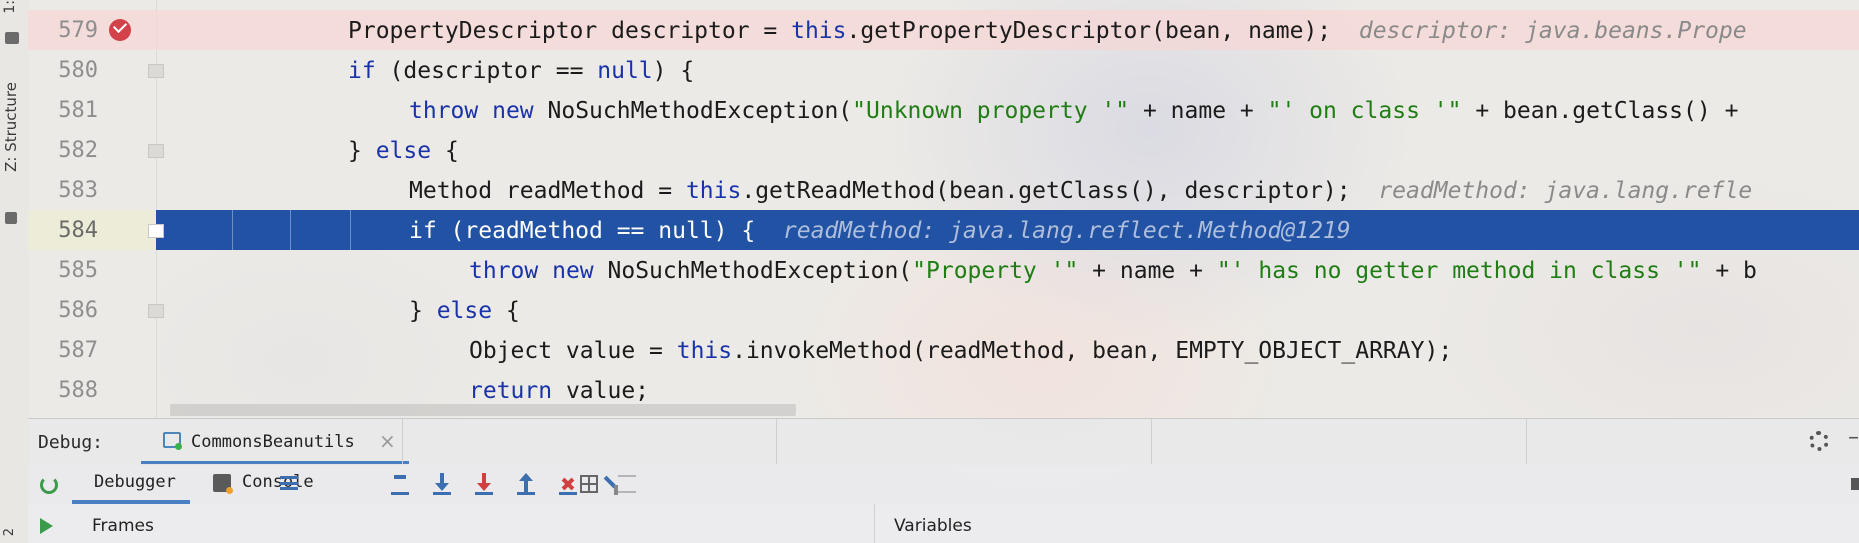 This screenshot has width=1859, height=543. Describe the element at coordinates (11, 218) in the screenshot. I see `structure-icon` at that location.